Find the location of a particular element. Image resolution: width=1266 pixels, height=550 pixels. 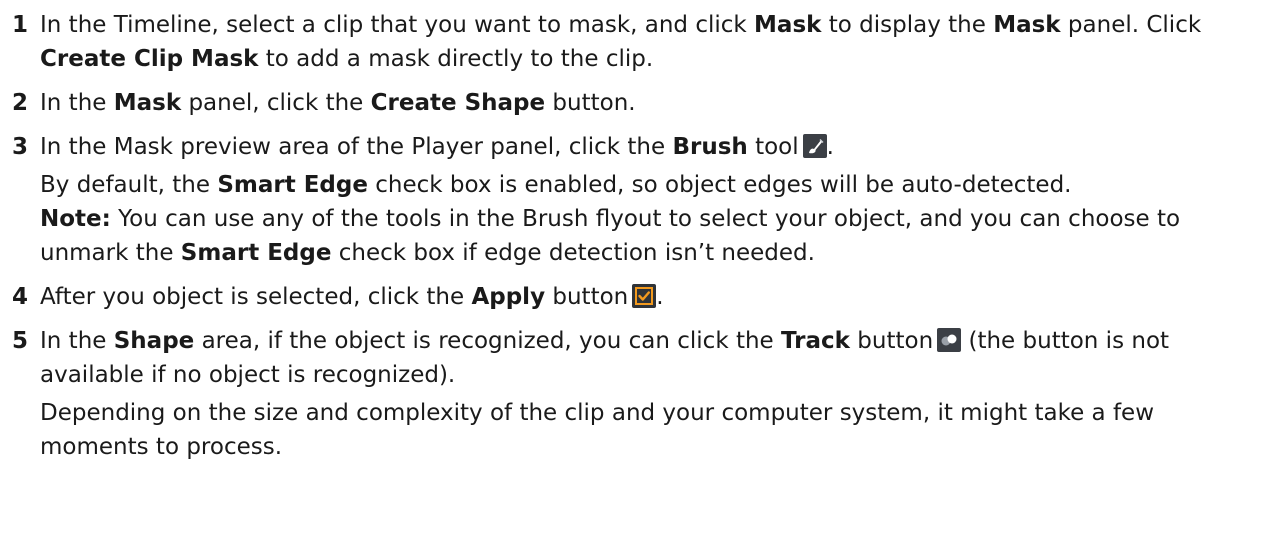

ui-term-apply: Apply is located at coordinates (508, 297).